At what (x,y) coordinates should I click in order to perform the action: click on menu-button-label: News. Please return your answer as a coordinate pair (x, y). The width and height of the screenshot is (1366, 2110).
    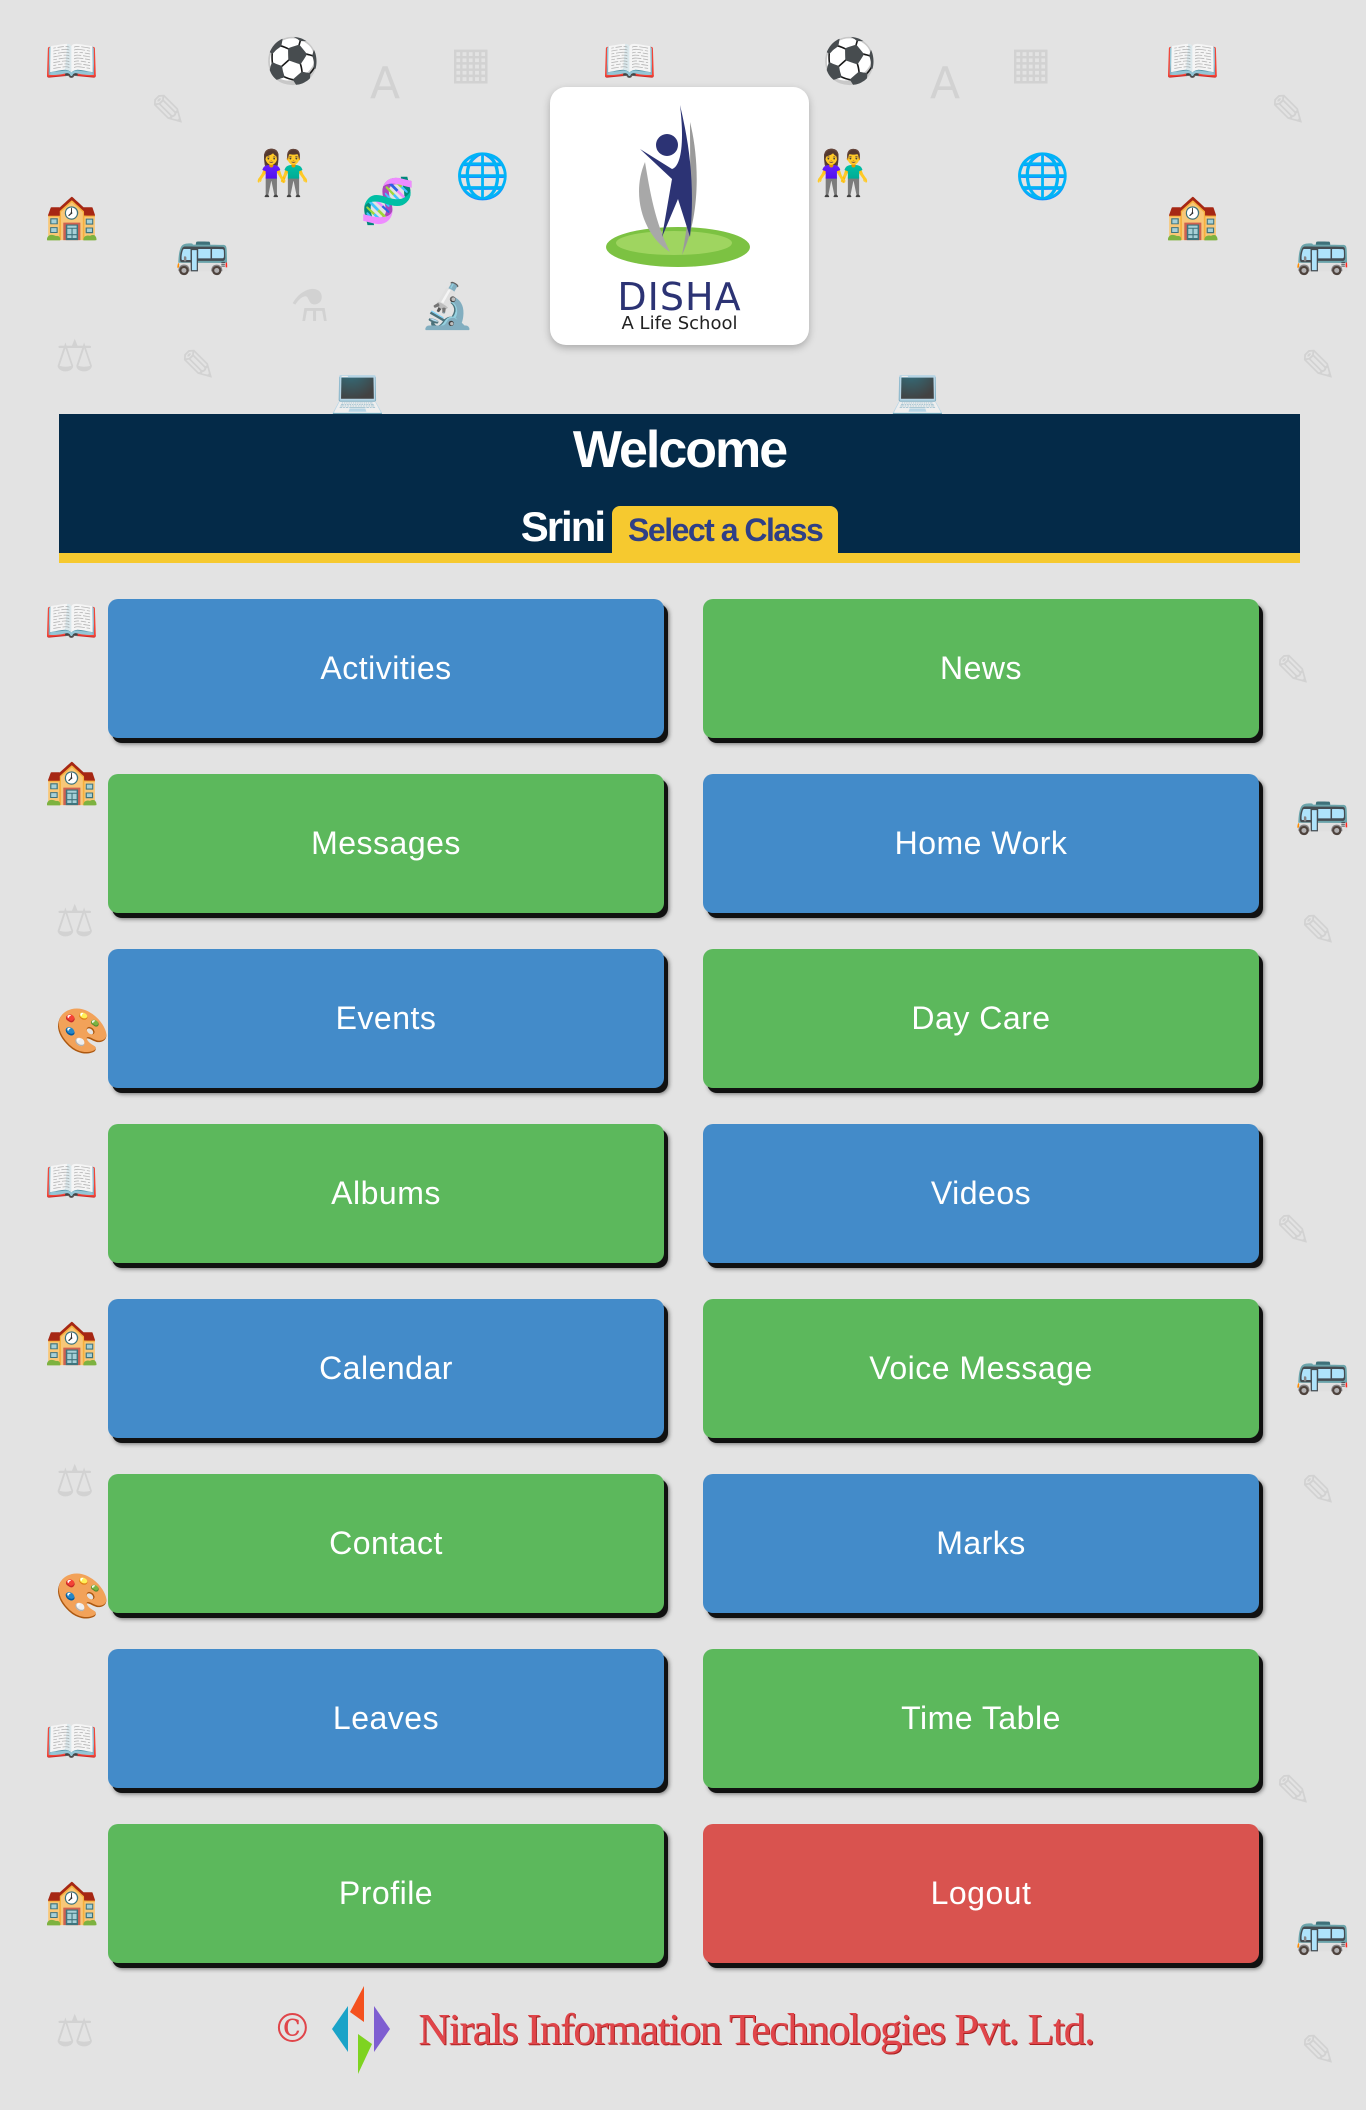
    Looking at the image, I should click on (980, 668).